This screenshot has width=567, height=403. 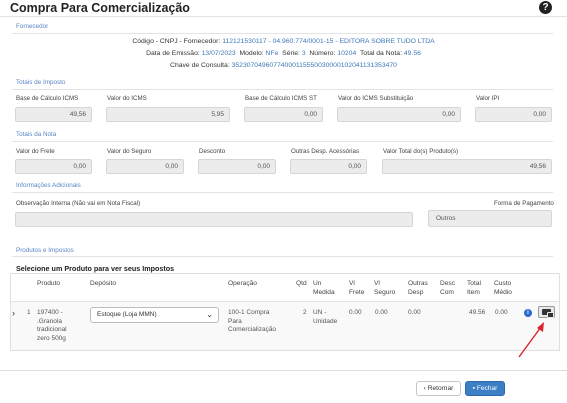 What do you see at coordinates (424, 388) in the screenshot?
I see `chevron-left-icon: ‹` at bounding box center [424, 388].